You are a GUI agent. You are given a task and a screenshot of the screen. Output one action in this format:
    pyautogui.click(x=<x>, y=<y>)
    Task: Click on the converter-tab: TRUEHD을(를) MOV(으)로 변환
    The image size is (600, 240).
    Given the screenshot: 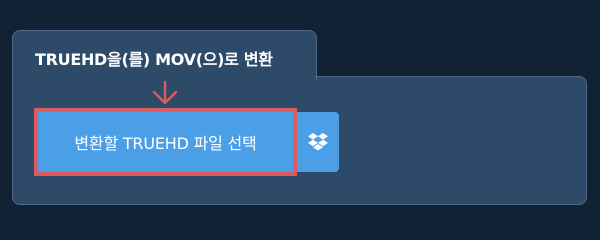 What is the action you would take?
    pyautogui.click(x=164, y=55)
    